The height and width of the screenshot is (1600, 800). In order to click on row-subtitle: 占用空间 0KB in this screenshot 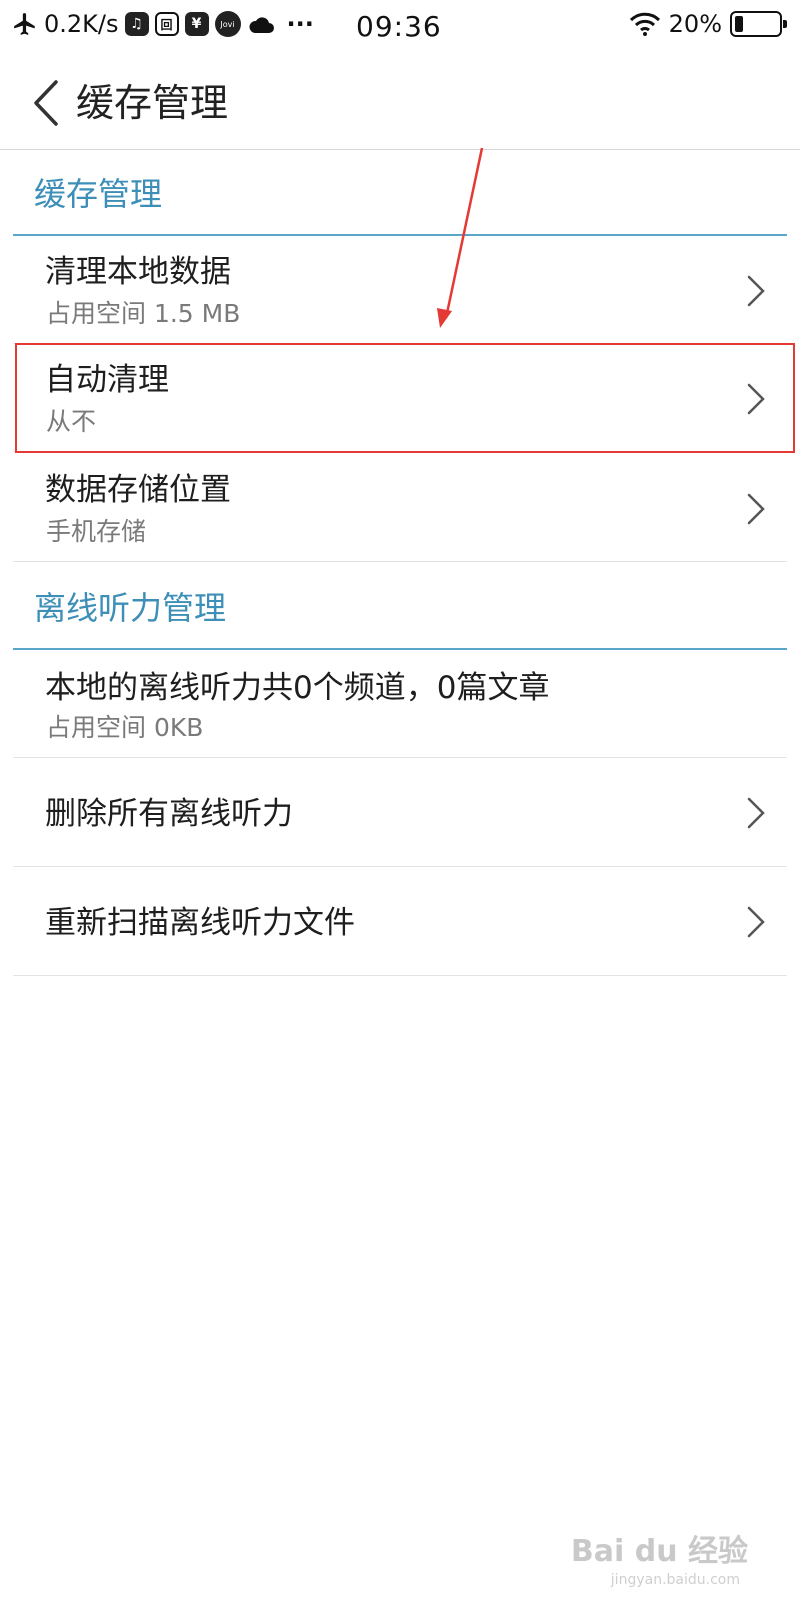, I will do `click(125, 727)`.